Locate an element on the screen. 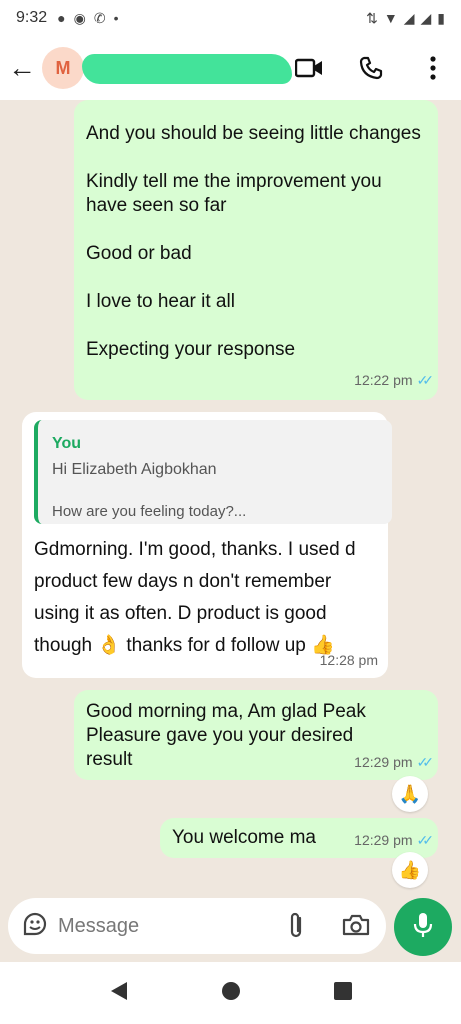 This screenshot has width=461, height=1024. data-arrows-icon: ⇅ is located at coordinates (372, 17).